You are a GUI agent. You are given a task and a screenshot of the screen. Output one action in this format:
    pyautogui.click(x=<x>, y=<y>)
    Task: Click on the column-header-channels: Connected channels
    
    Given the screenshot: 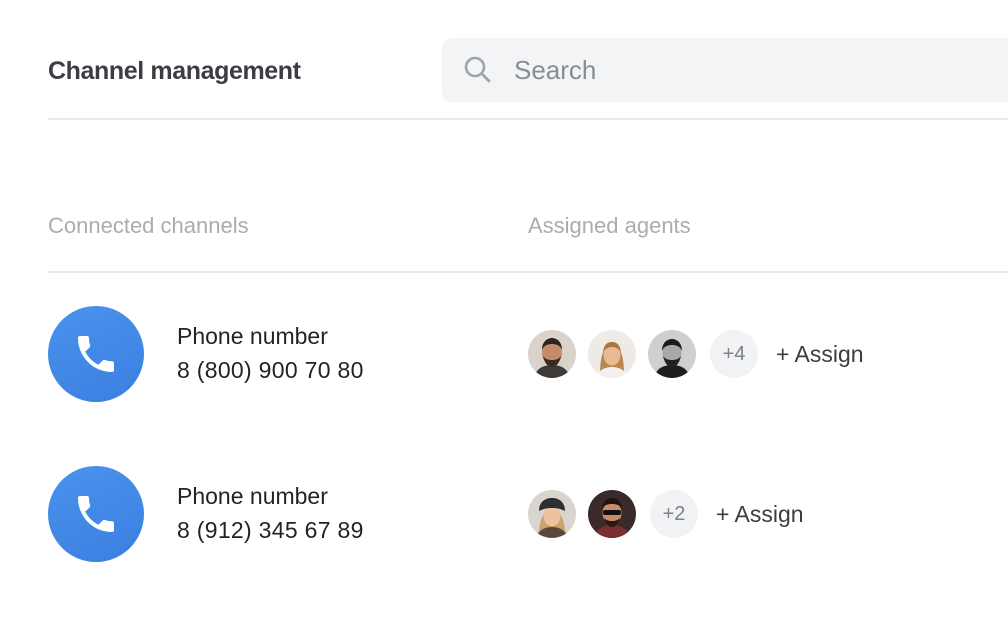 What is the action you would take?
    pyautogui.click(x=148, y=225)
    